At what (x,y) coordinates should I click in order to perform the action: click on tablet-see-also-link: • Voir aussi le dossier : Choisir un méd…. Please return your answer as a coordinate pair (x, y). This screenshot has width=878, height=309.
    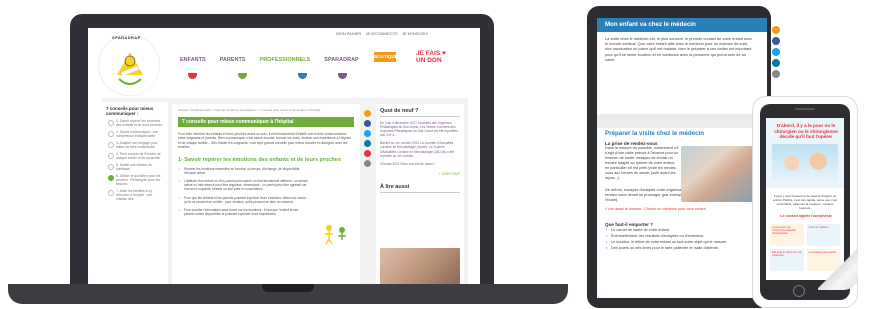
    Looking at the image, I should click on (682, 209).